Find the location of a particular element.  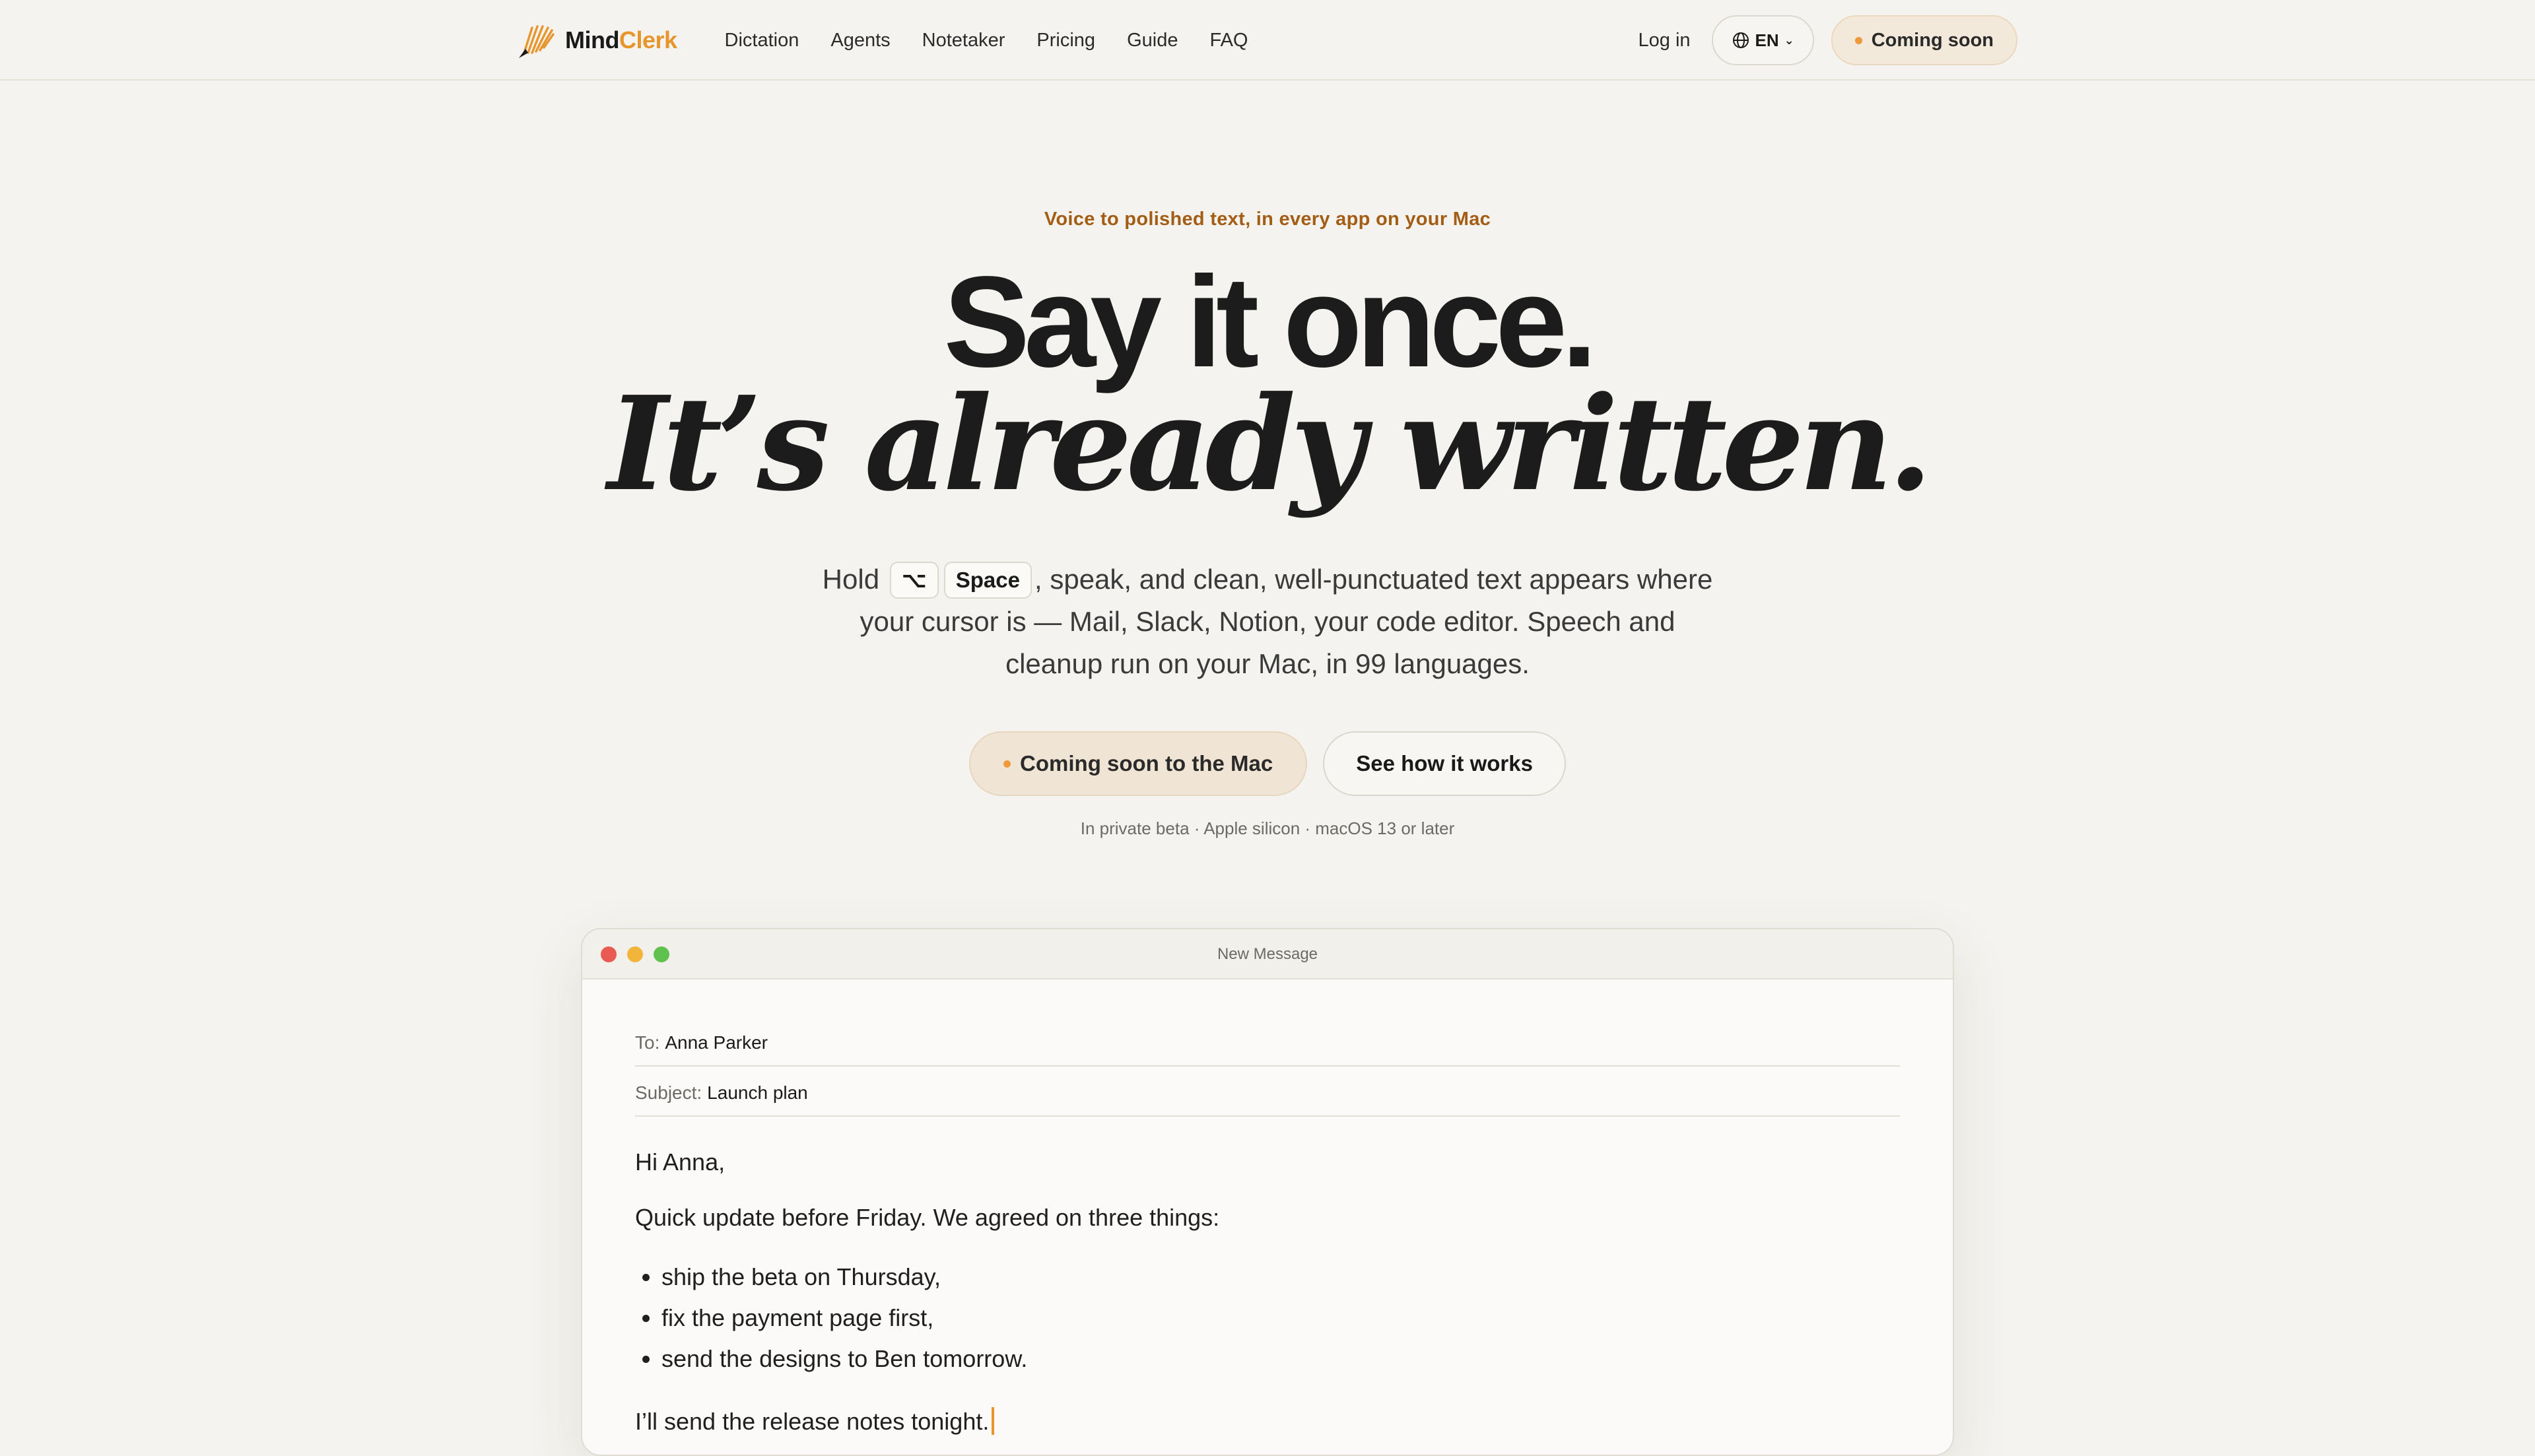

cta-primary-label: Coming soon to the Mac is located at coordinates (1146, 763).